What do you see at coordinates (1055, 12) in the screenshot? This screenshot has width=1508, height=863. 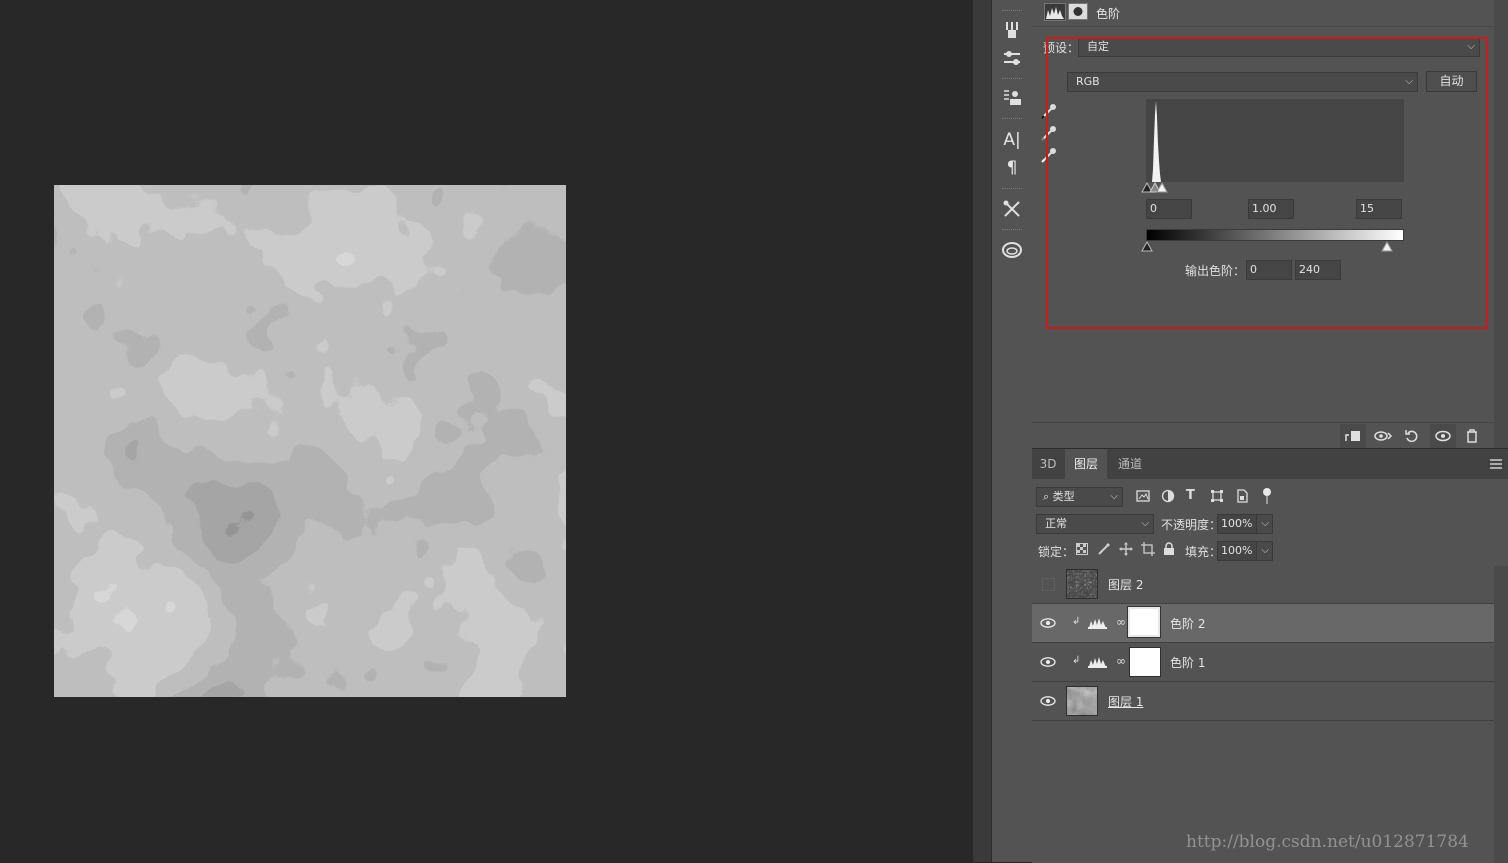 I see `levels-icon` at bounding box center [1055, 12].